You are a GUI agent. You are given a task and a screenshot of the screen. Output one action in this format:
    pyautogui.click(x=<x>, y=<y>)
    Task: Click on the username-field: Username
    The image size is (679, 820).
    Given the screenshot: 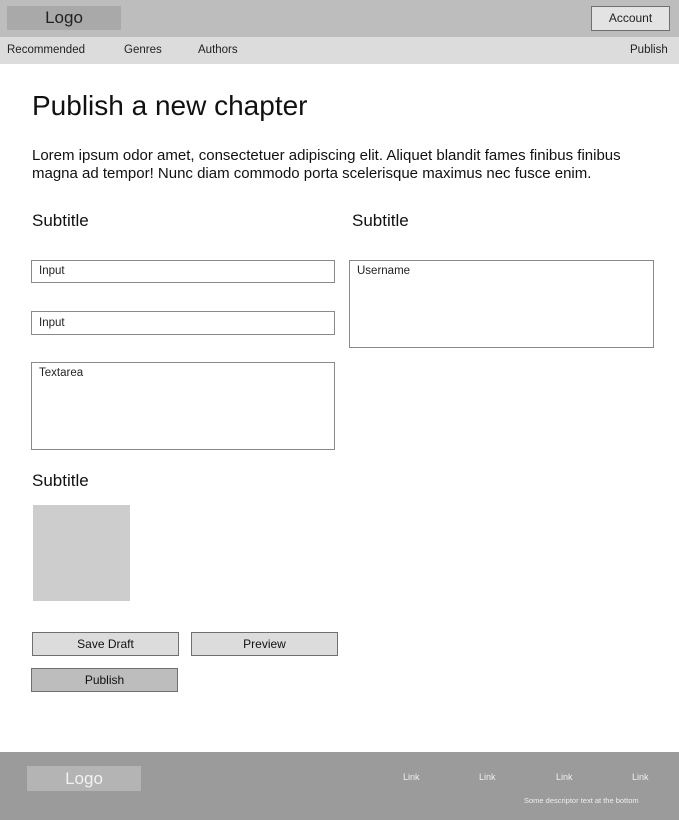 What is the action you would take?
    pyautogui.click(x=501, y=304)
    